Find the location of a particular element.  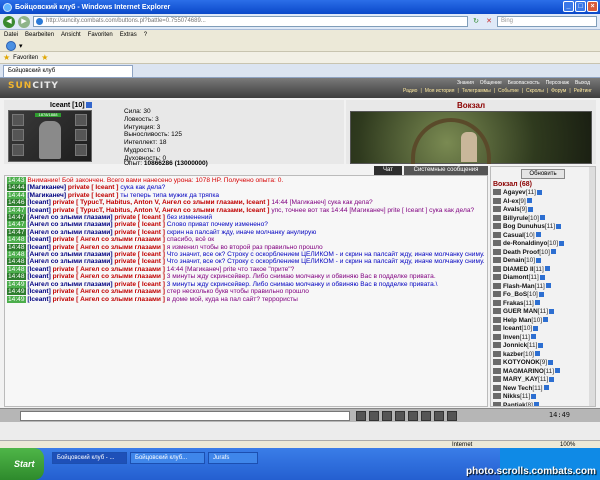

player-list-item: Agayev[11] is located at coordinates (544, 193).